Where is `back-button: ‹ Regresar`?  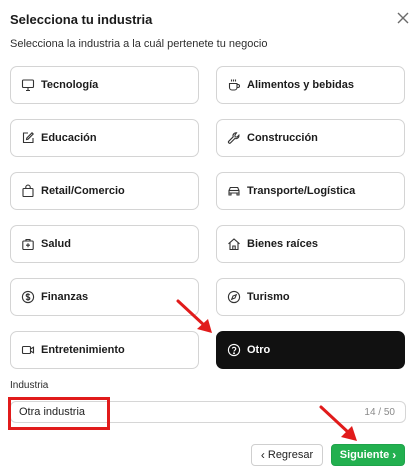
back-button: ‹ Regresar is located at coordinates (287, 455).